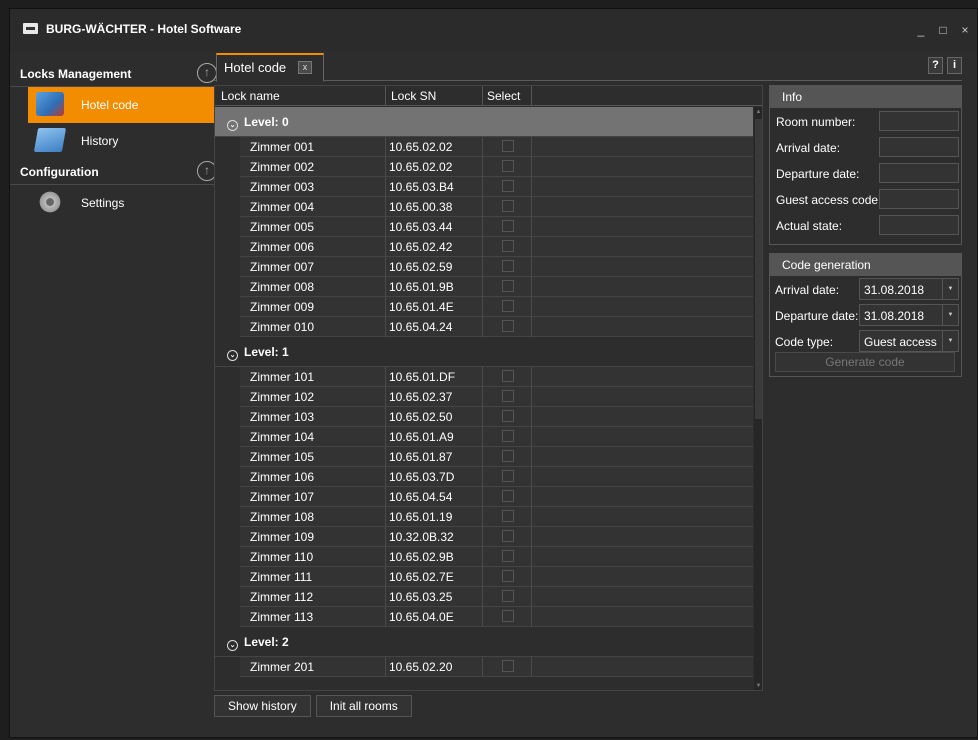 Image resolution: width=978 pixels, height=740 pixels. What do you see at coordinates (496, 557) in the screenshot?
I see `table-row: Zimmer 110 10.65.02.9B` at bounding box center [496, 557].